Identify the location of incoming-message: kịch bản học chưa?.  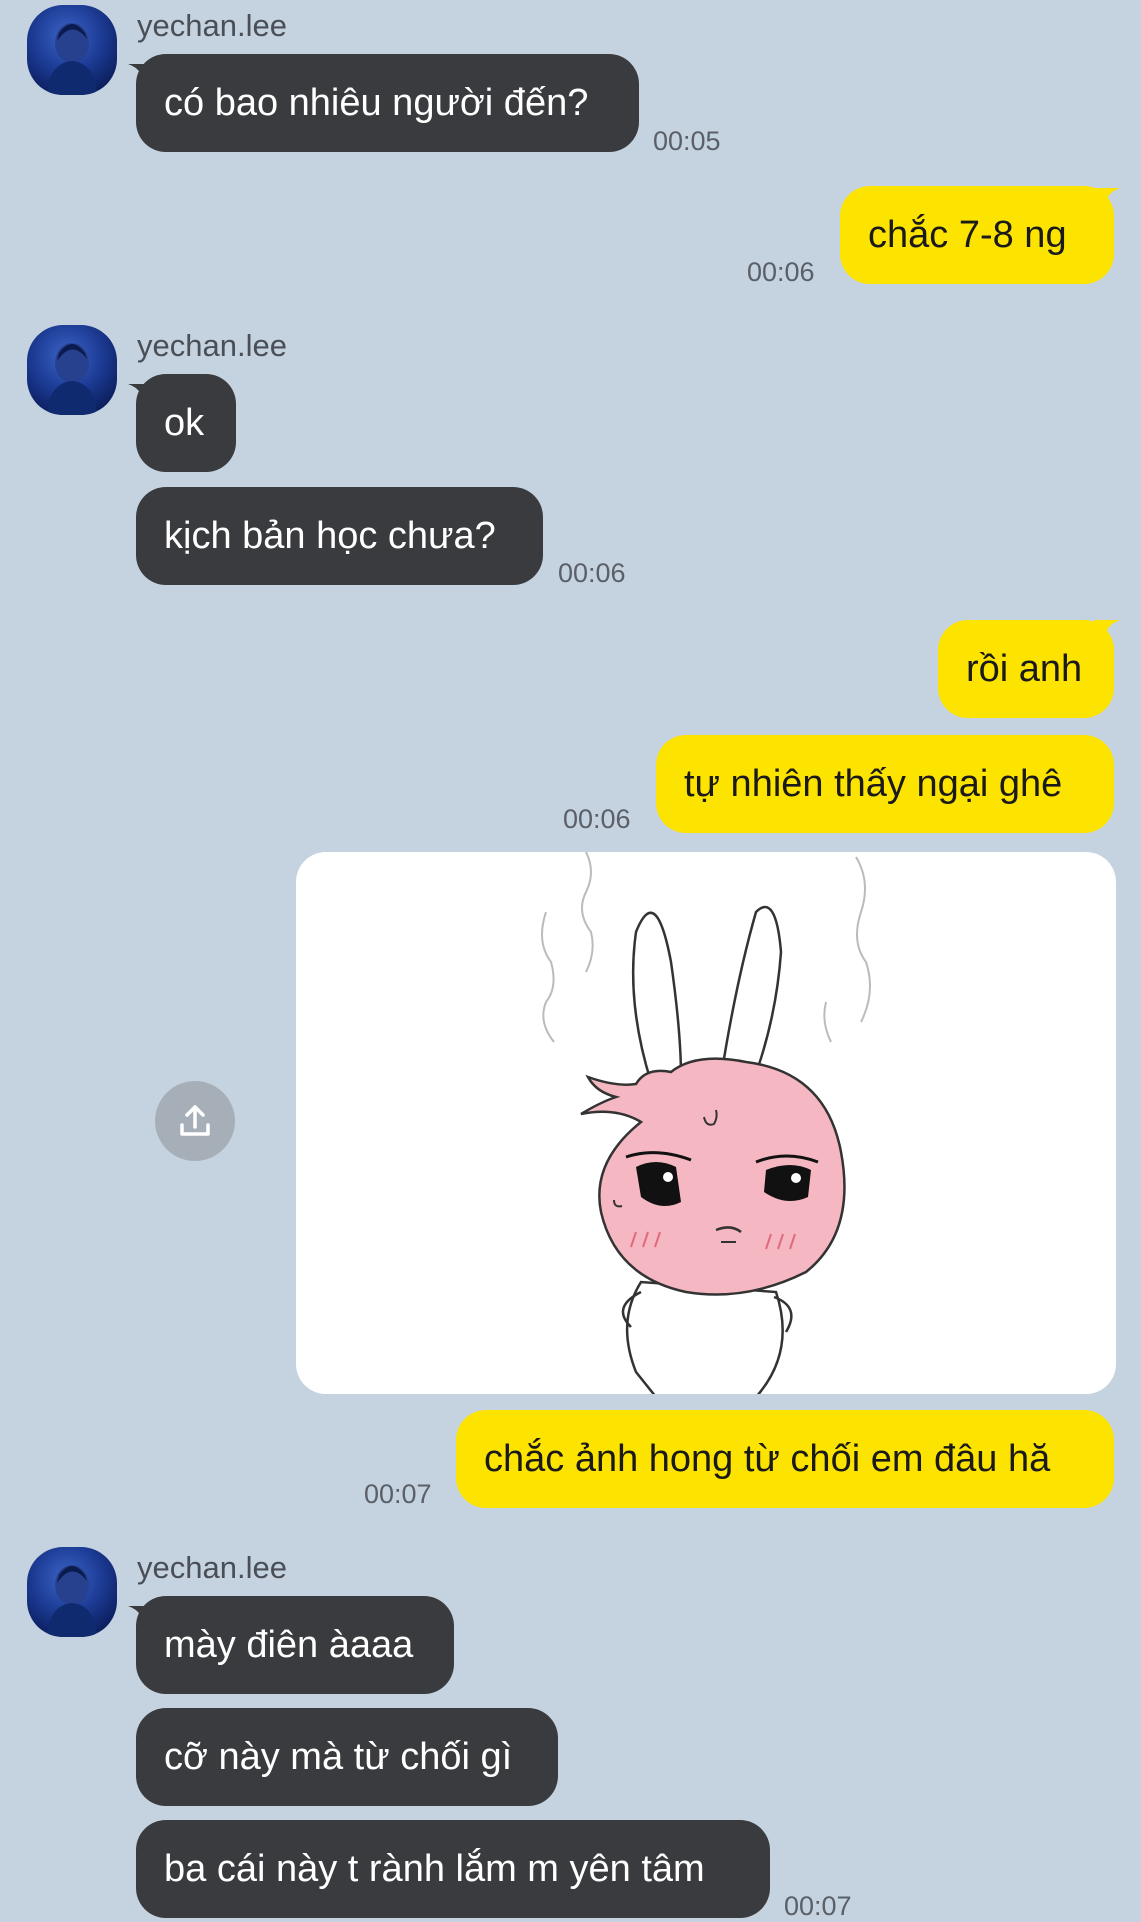
(339, 536).